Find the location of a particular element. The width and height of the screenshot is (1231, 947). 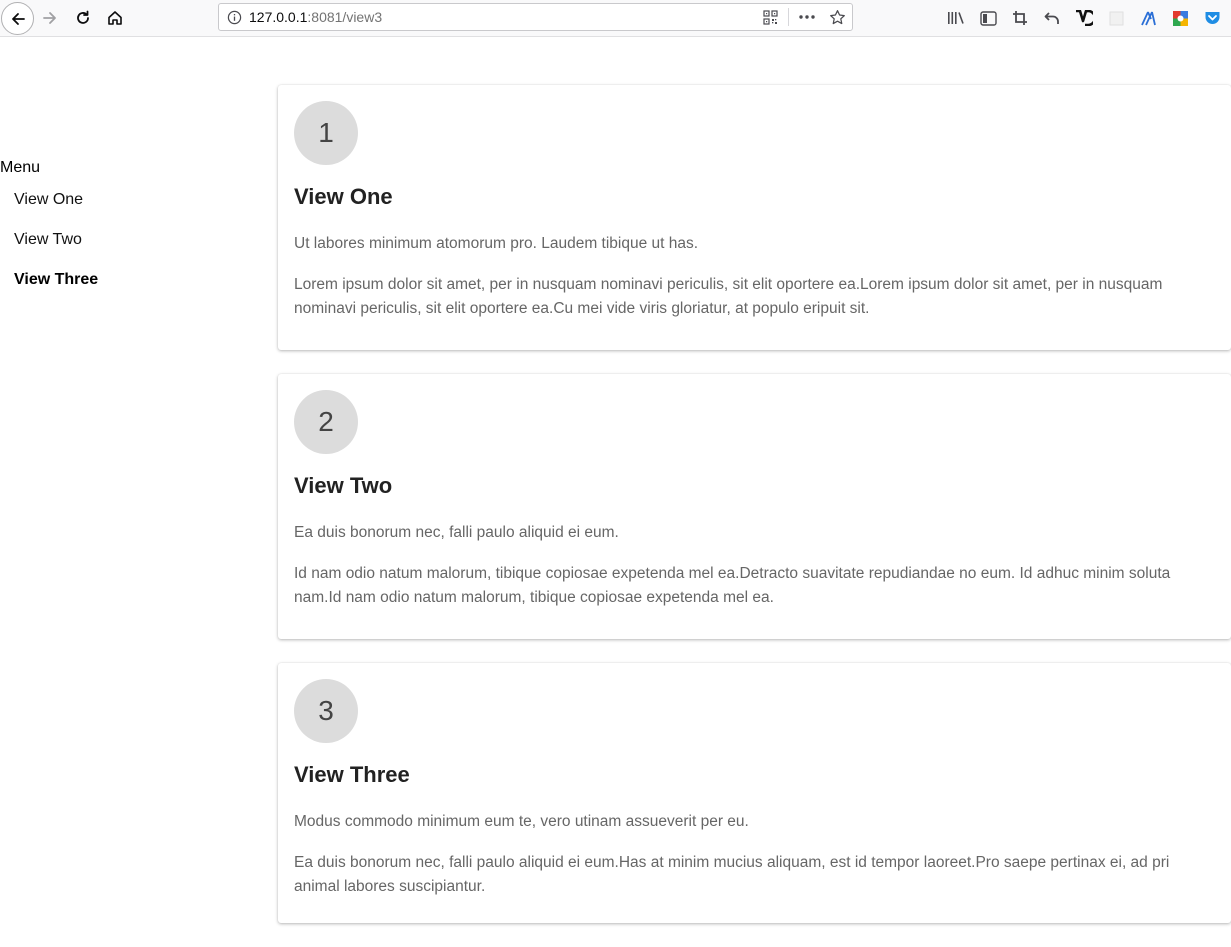

card-number-badge: 1 is located at coordinates (326, 133).